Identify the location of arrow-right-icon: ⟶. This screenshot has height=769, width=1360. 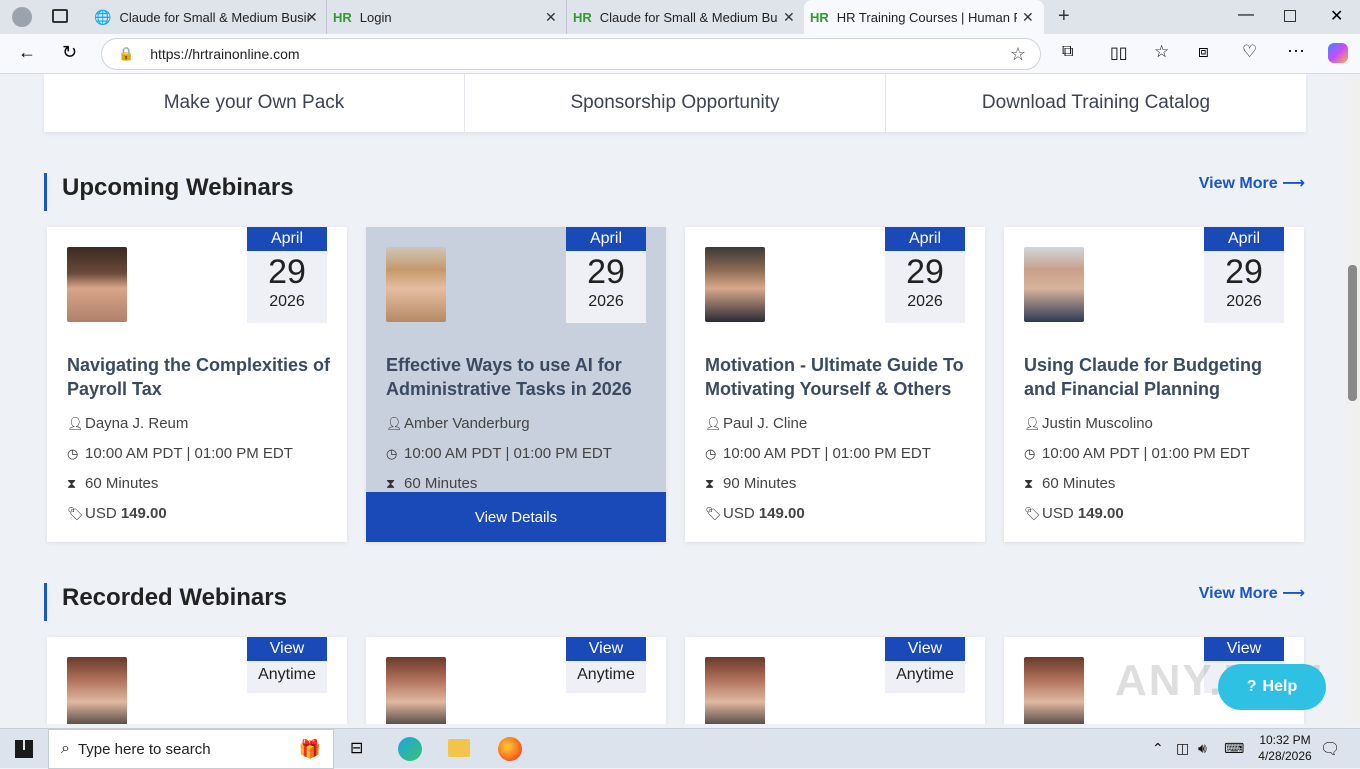
(1293, 183).